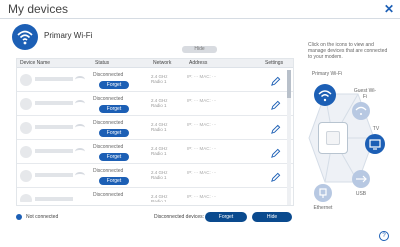  I want to click on divider, so click(200, 18).